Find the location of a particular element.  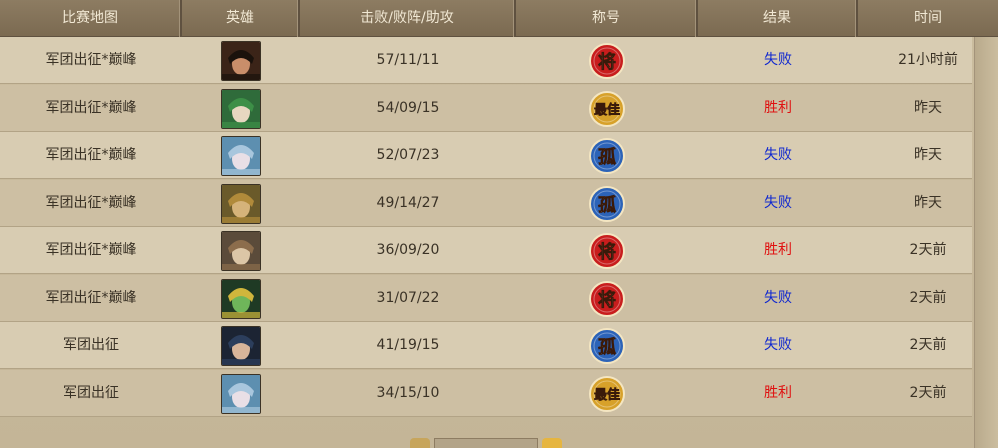

table-row: 军团出征*巅峰 49/14/27 孤失败 昨天 is located at coordinates (486, 203).